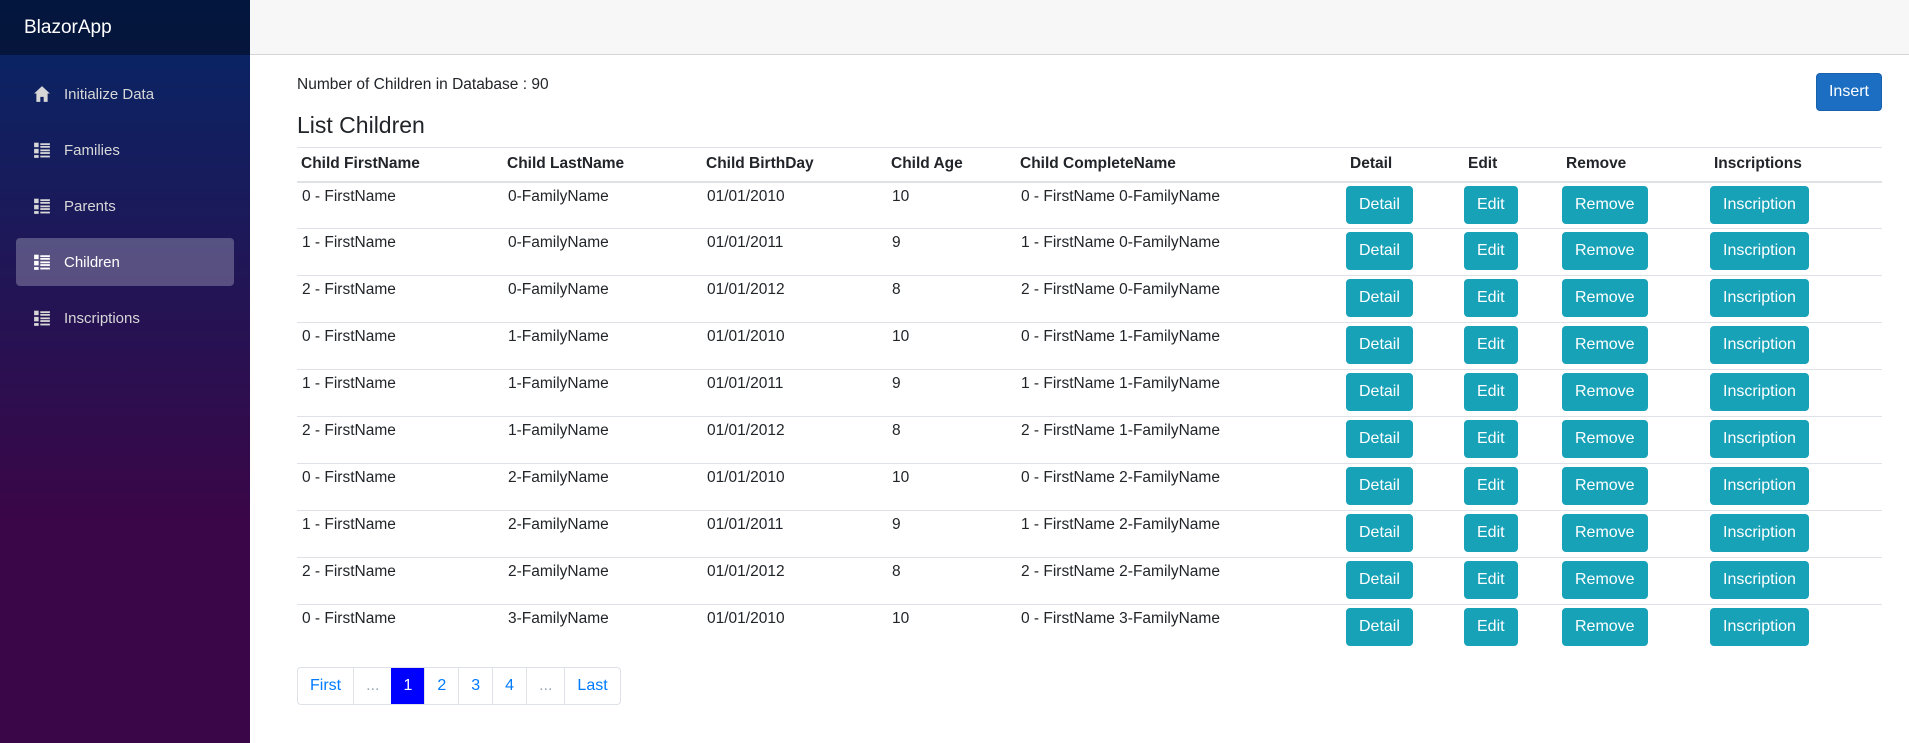  What do you see at coordinates (125, 206) in the screenshot?
I see `sidebar-item-parents: Parents` at bounding box center [125, 206].